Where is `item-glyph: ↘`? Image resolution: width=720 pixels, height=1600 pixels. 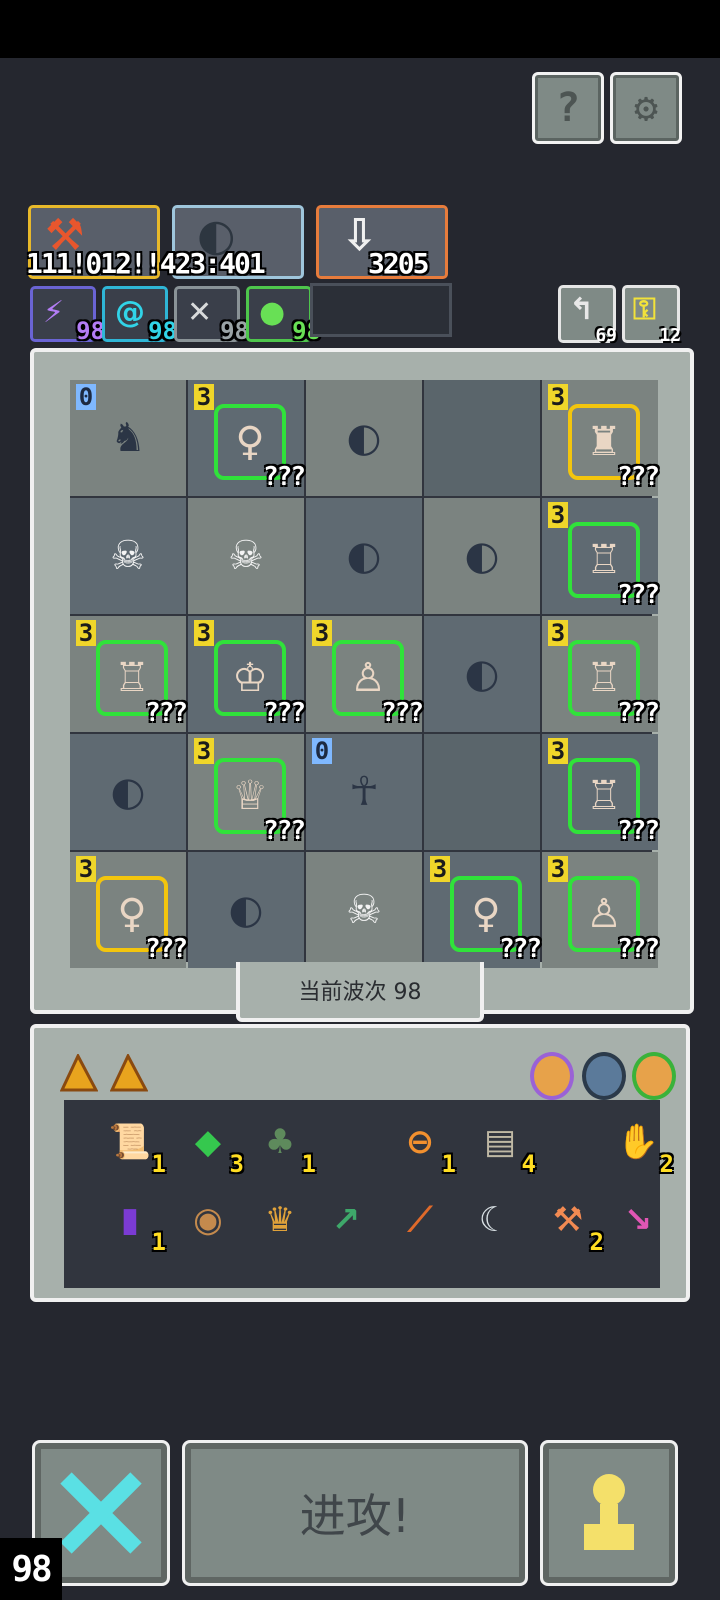 item-glyph: ↘ is located at coordinates (638, 1220).